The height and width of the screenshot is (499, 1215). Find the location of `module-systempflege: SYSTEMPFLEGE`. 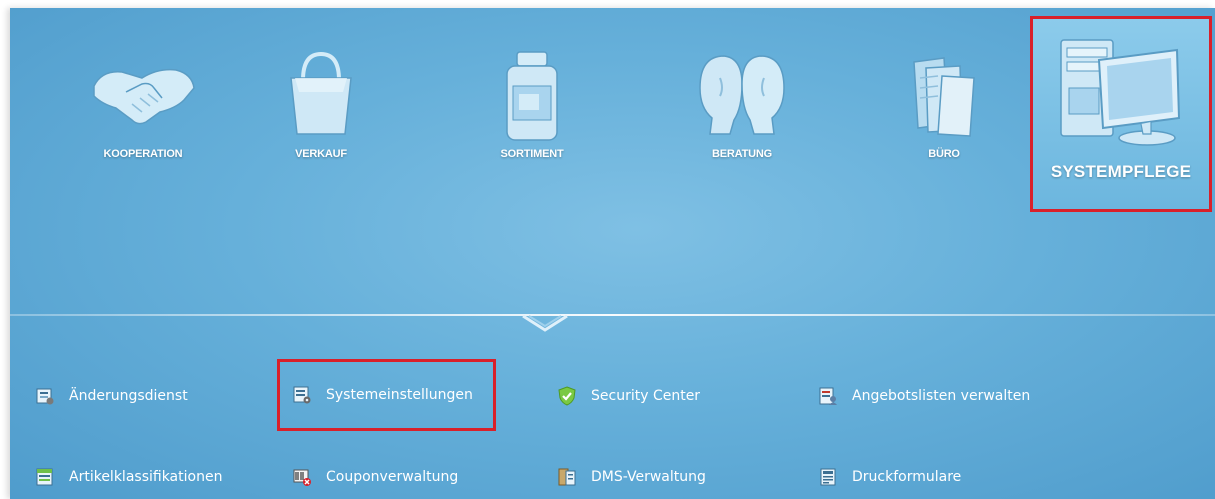

module-systempflege: SYSTEMPFLEGE is located at coordinates (1121, 114).